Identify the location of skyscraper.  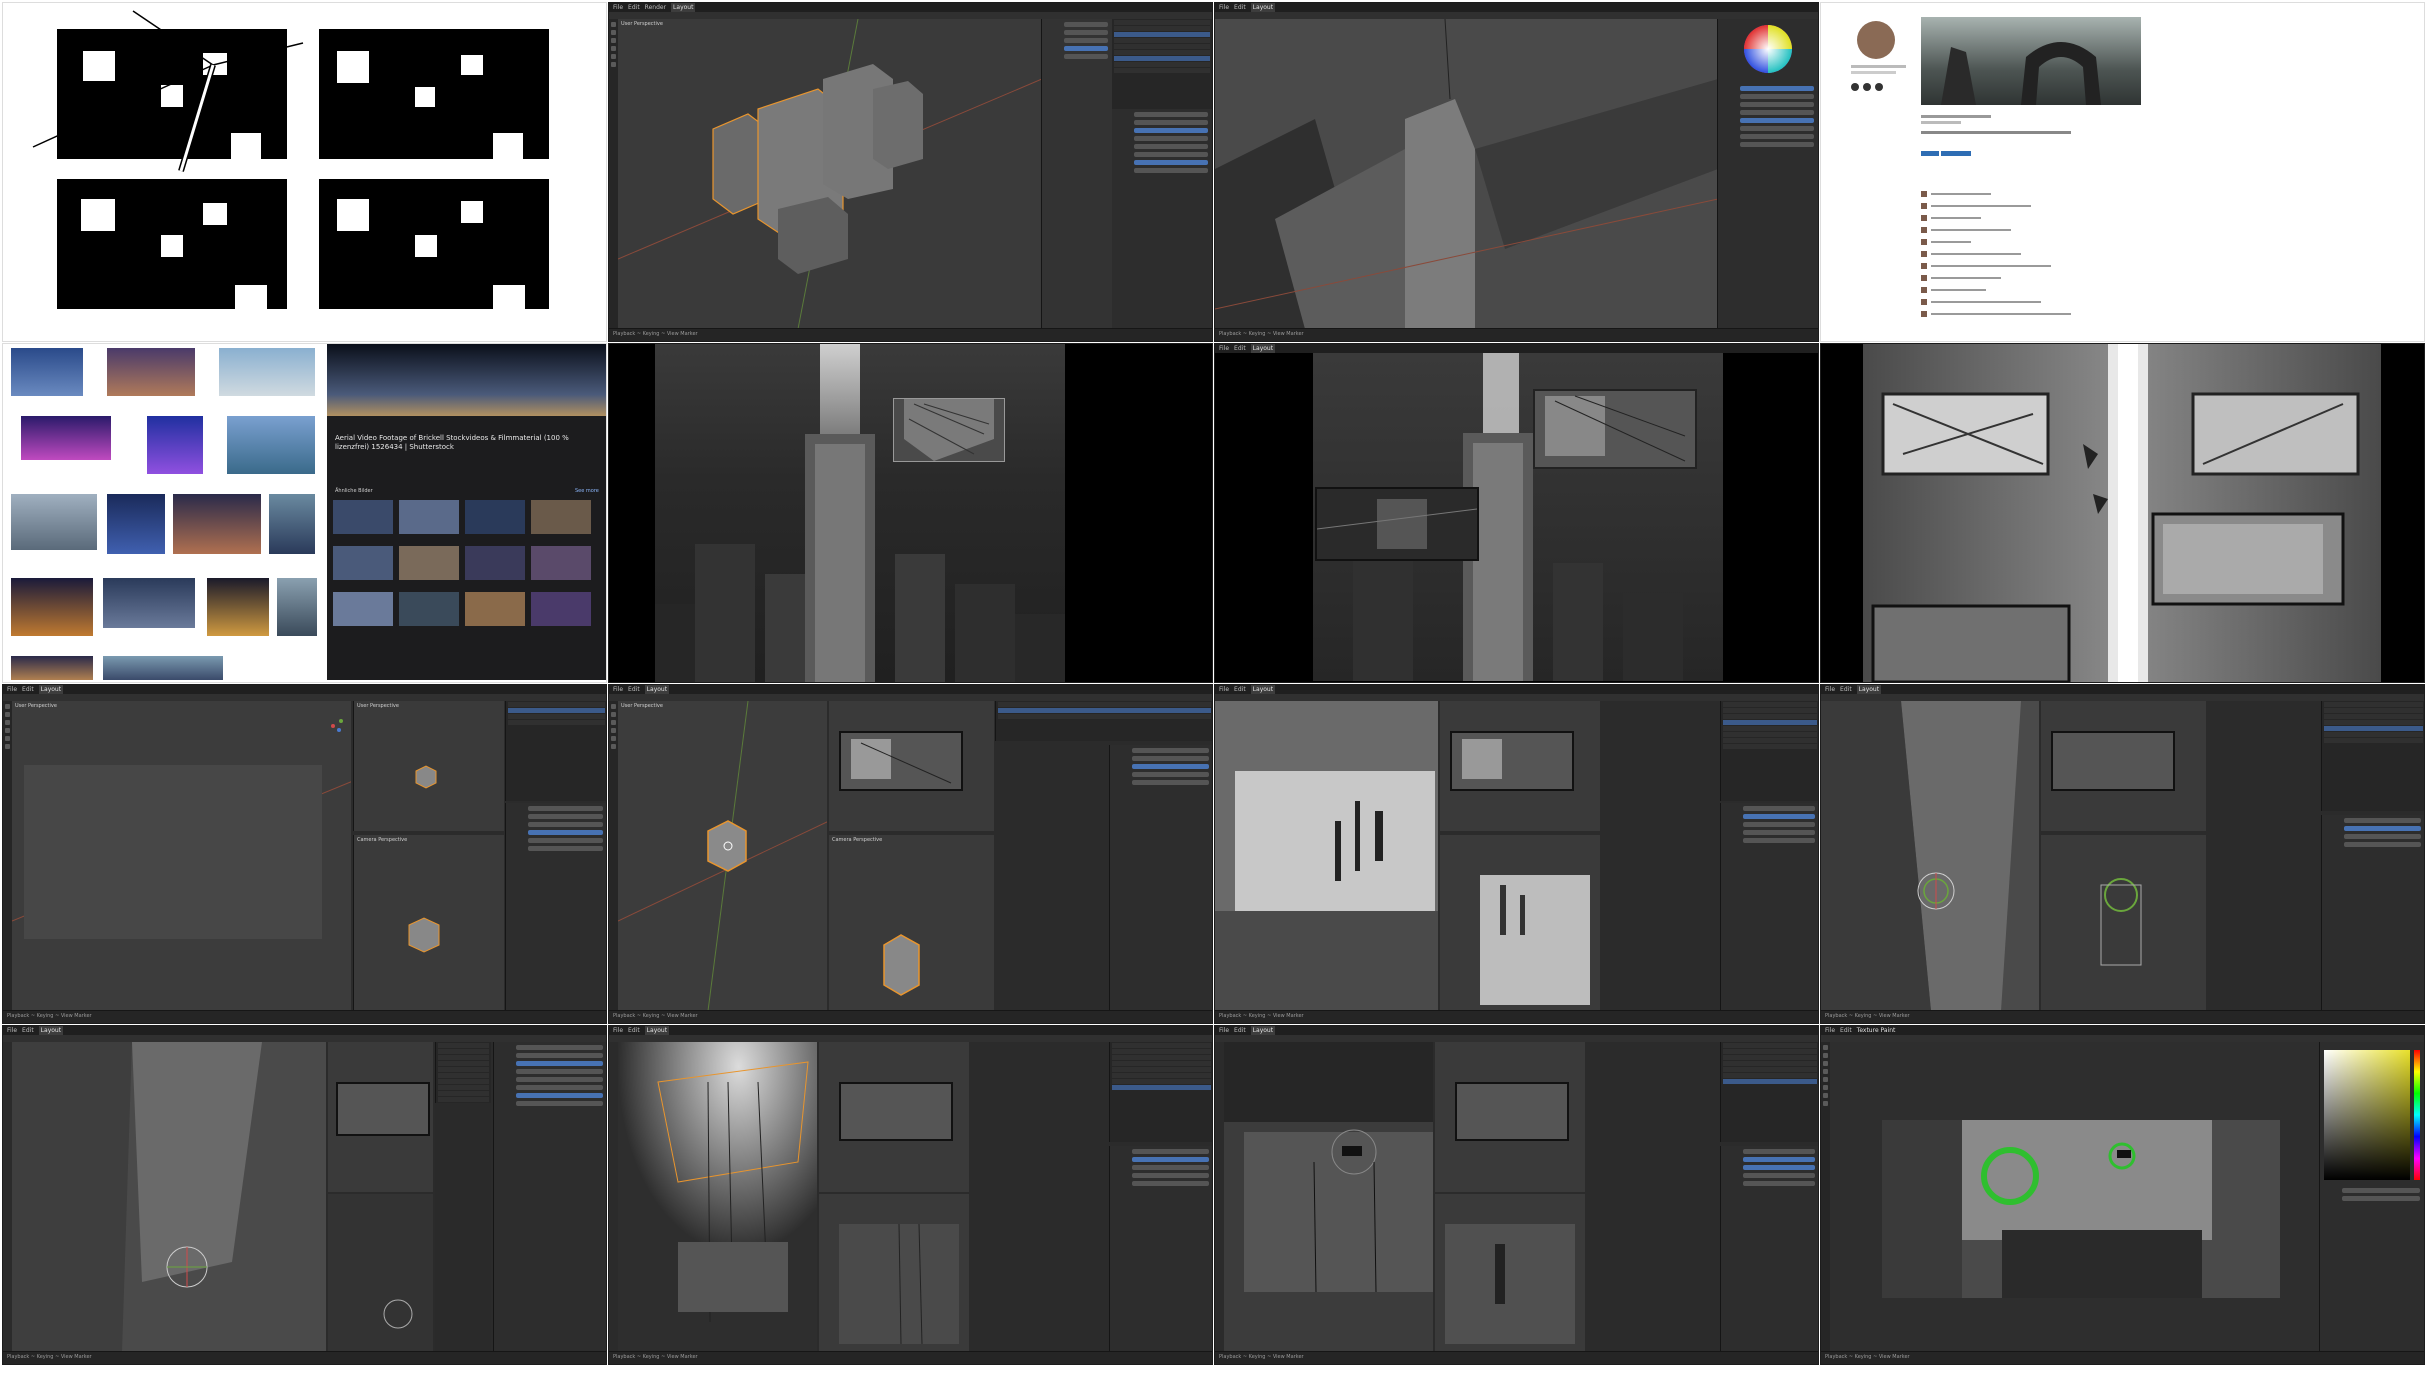
(1440, 214).